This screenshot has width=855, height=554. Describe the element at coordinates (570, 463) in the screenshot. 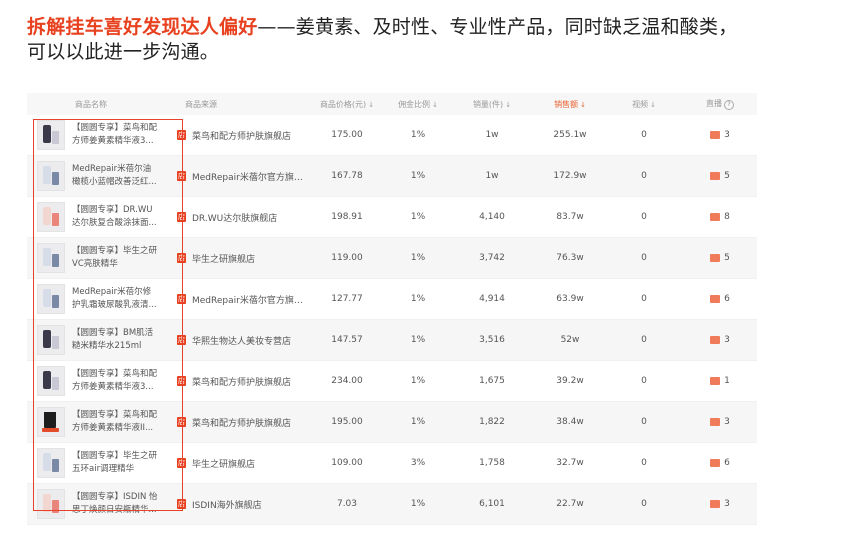

I see `amount-cell: 32.7w` at that location.